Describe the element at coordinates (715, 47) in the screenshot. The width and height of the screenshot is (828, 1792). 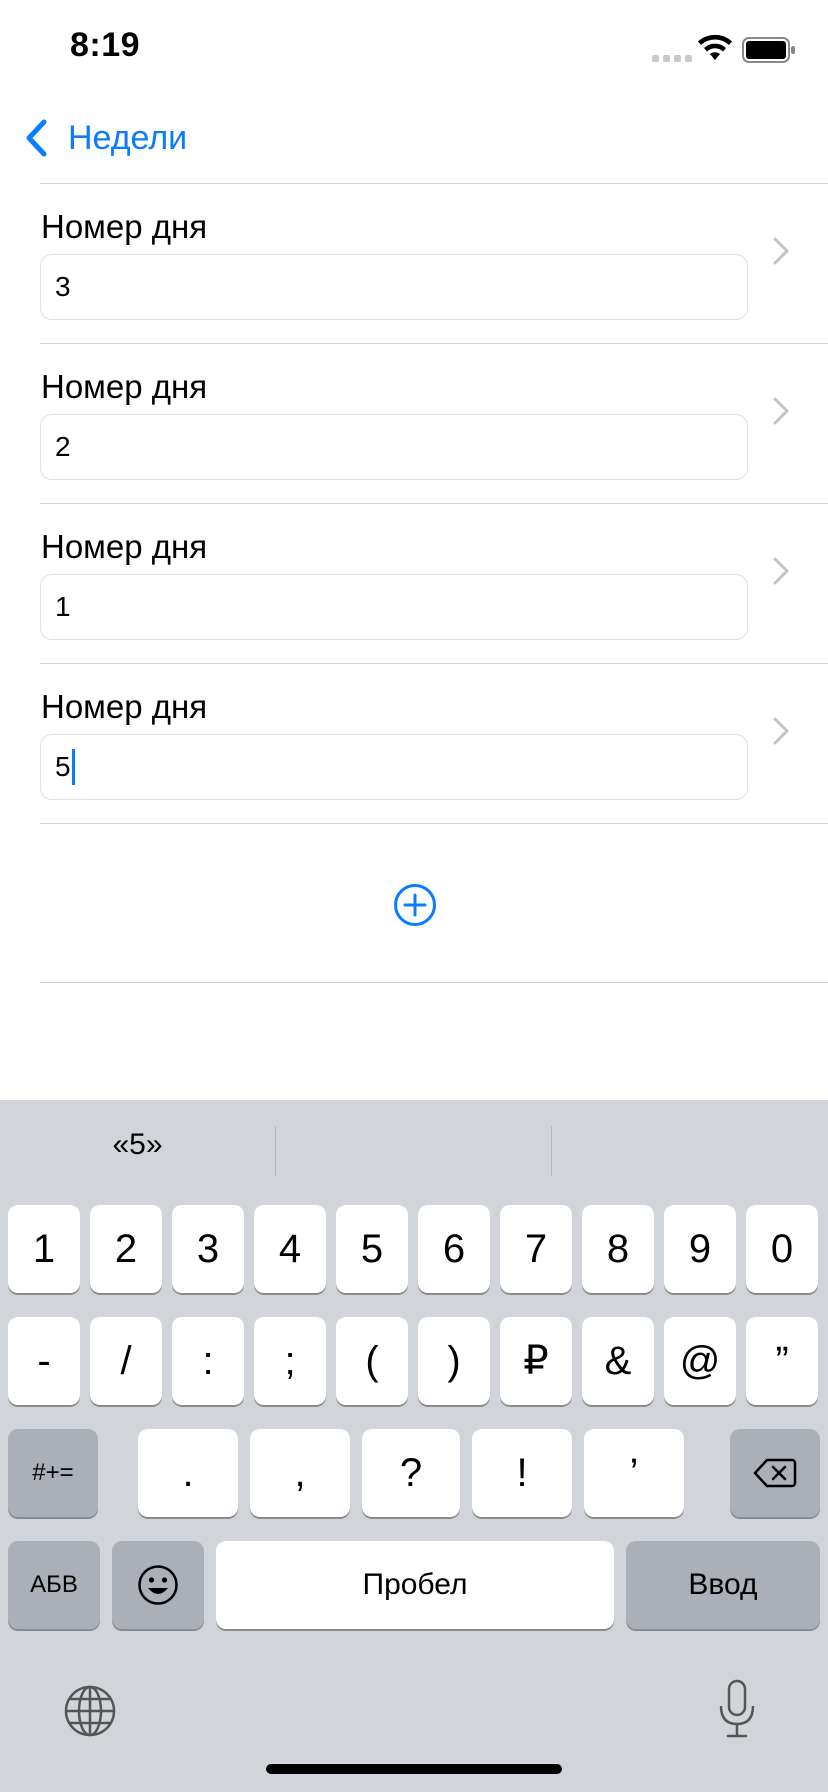
I see `wifi-icon` at that location.